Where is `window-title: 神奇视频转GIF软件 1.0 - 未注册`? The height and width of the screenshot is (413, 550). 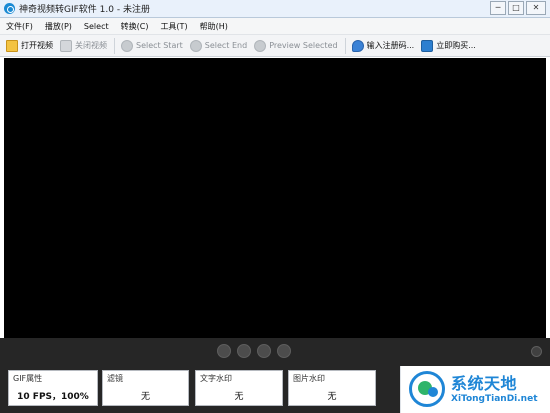
window-title: 神奇视频转GIF软件 1.0 - 未注册 is located at coordinates (84, 10).